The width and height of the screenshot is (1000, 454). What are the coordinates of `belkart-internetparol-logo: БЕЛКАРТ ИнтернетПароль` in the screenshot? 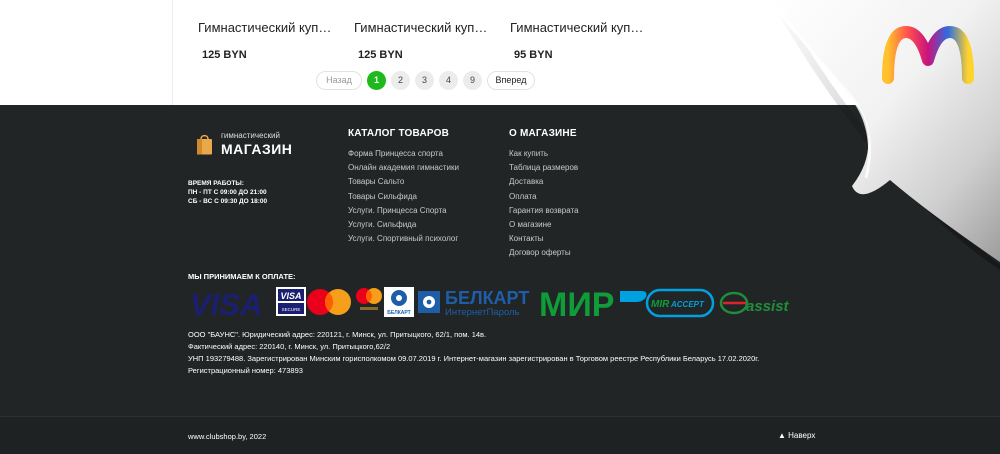 It's located at (473, 303).